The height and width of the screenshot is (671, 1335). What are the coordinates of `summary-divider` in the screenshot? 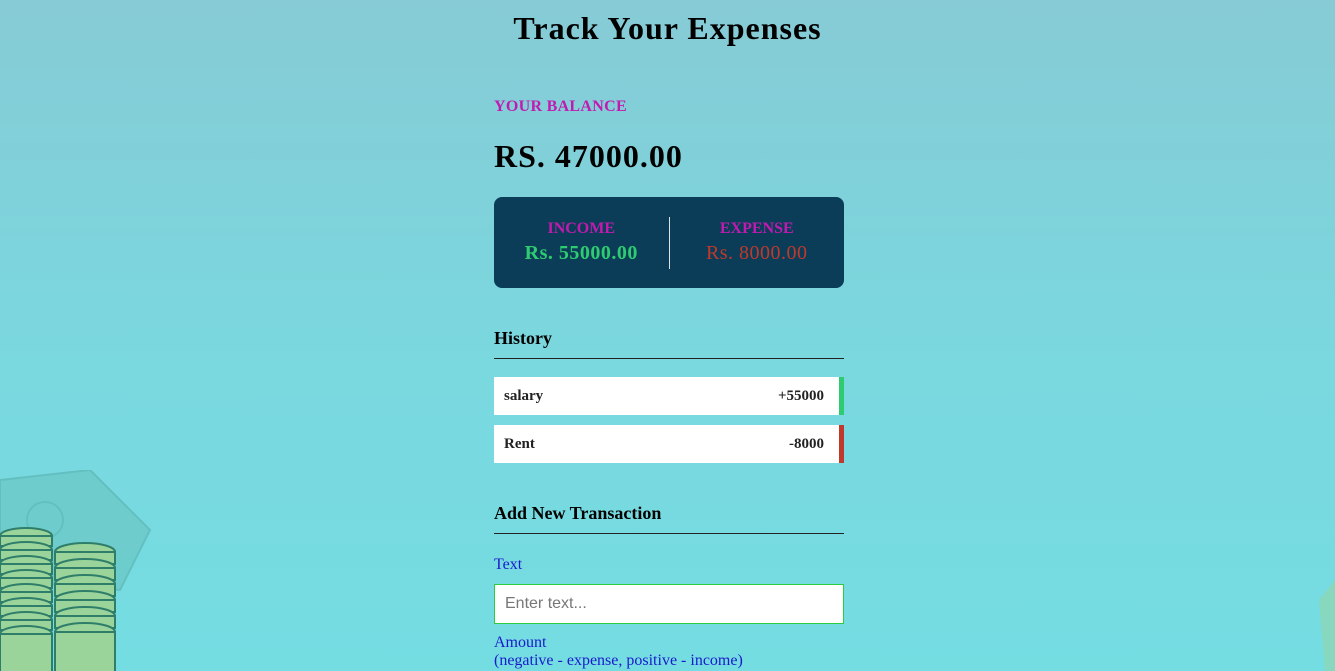 It's located at (669, 242).